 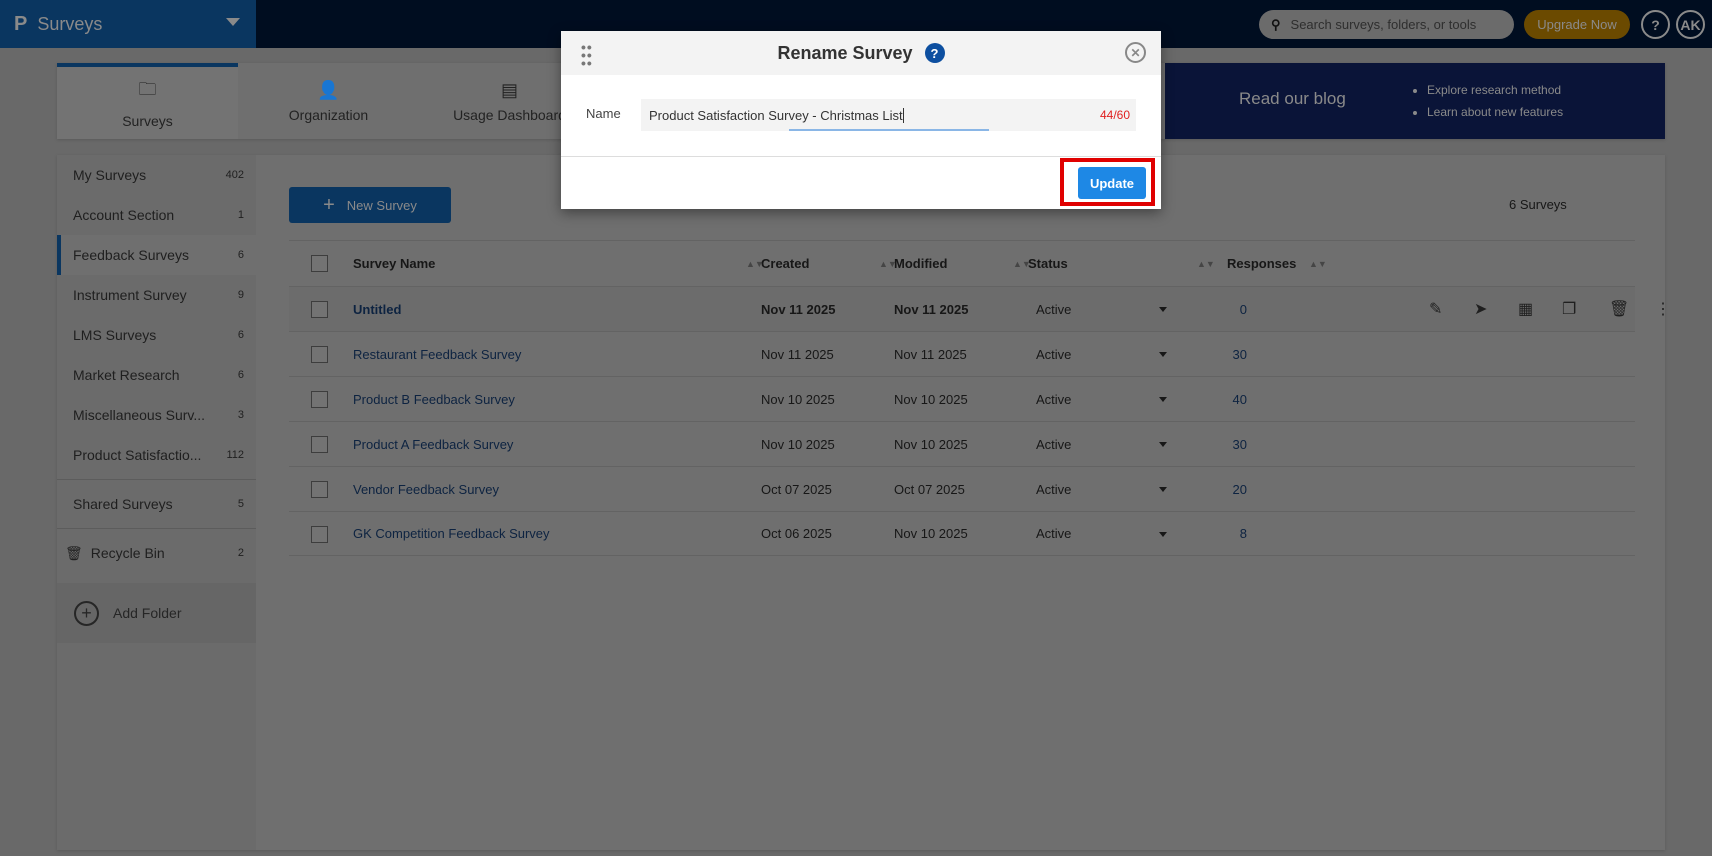 What do you see at coordinates (1048, 263) in the screenshot?
I see `header-status: Status` at bounding box center [1048, 263].